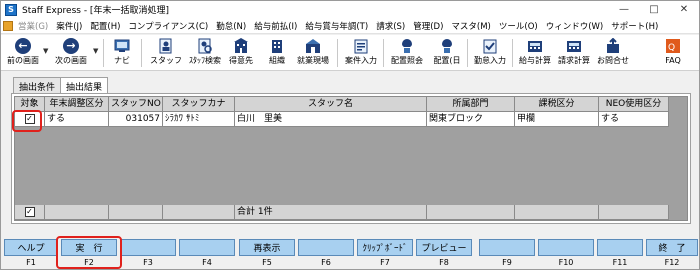 Image resolution: width=700 pixels, height=270 pixels. What do you see at coordinates (207, 247) in the screenshot?
I see `f4-button` at bounding box center [207, 247].